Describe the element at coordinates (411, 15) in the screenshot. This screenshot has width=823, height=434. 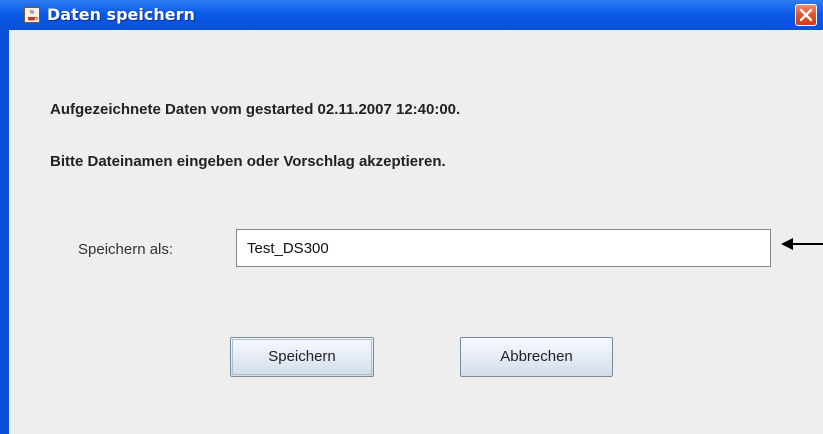
I see `title-bar: Daten speichern` at that location.